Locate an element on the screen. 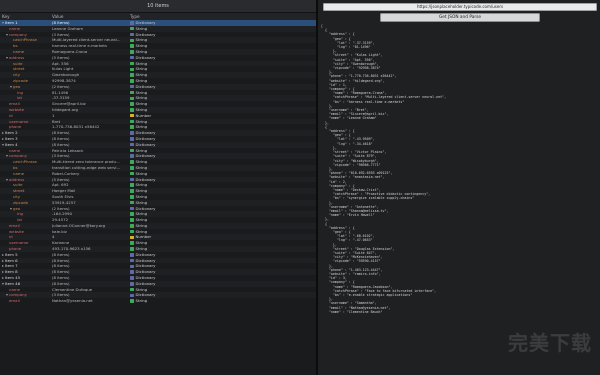 This screenshot has width=600, height=375. row-value: Nathan@yesenia.net is located at coordinates (72, 301).